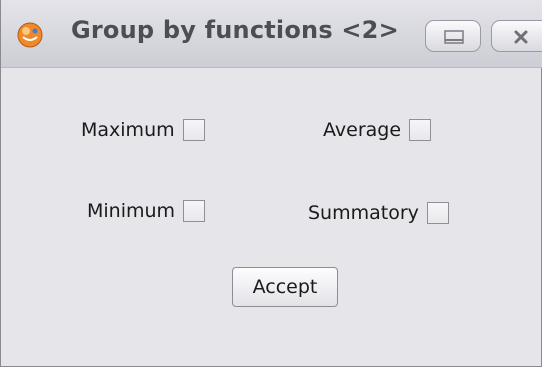 This screenshot has height=367, width=542. I want to click on accept-button: Accept, so click(285, 287).